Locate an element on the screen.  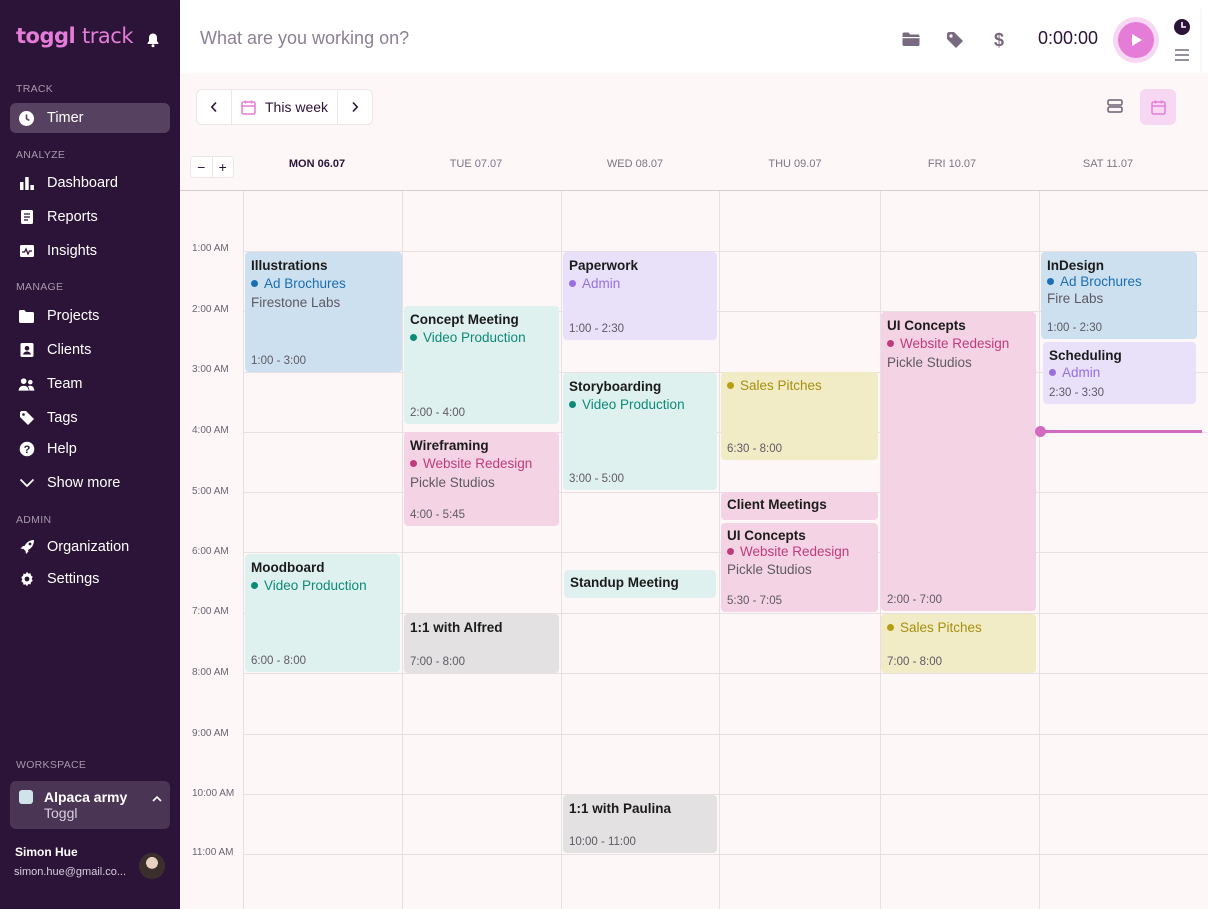
section-admin-label: ADMIN is located at coordinates (34, 520).